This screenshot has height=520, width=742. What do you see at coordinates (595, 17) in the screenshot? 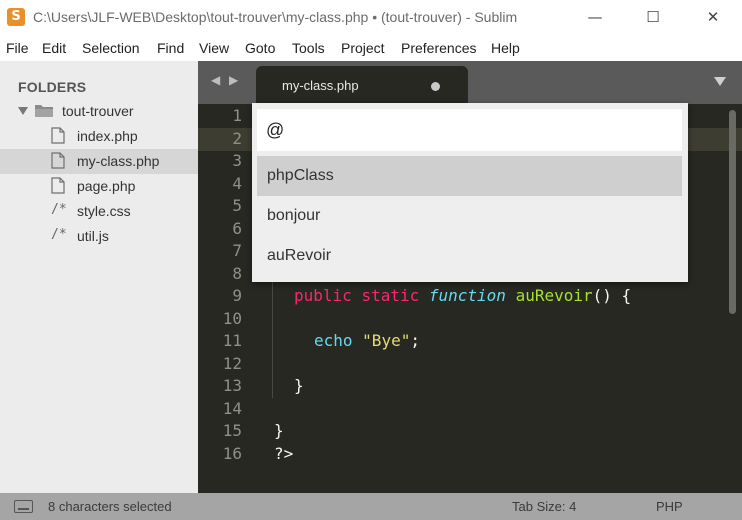
I see `minimize-button: —` at bounding box center [595, 17].